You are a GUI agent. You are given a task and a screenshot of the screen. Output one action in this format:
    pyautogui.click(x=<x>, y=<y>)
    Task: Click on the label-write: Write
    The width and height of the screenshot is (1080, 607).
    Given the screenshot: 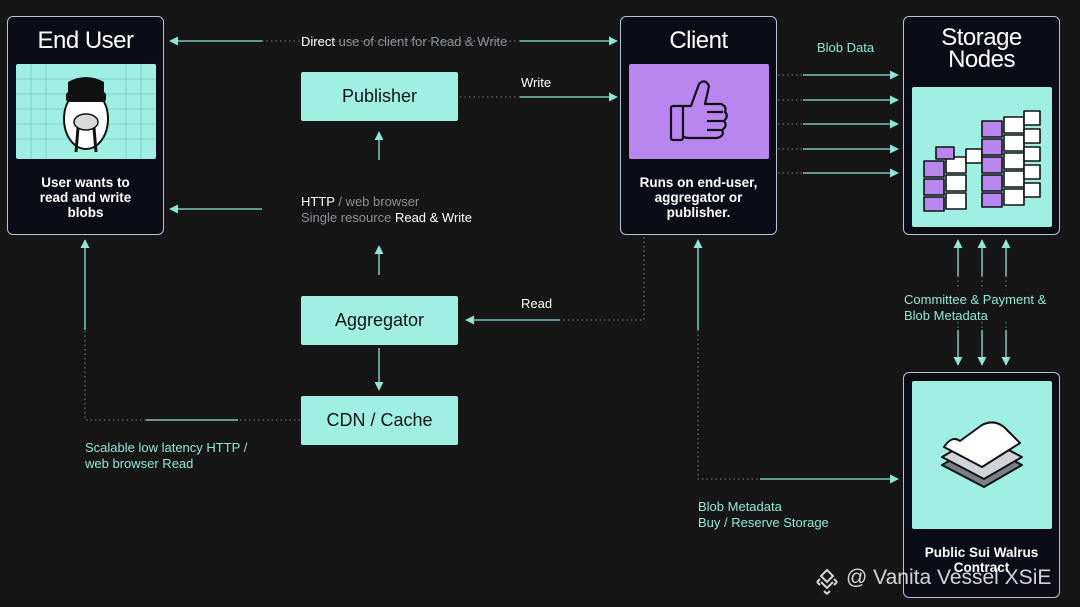 What is the action you would take?
    pyautogui.click(x=536, y=82)
    